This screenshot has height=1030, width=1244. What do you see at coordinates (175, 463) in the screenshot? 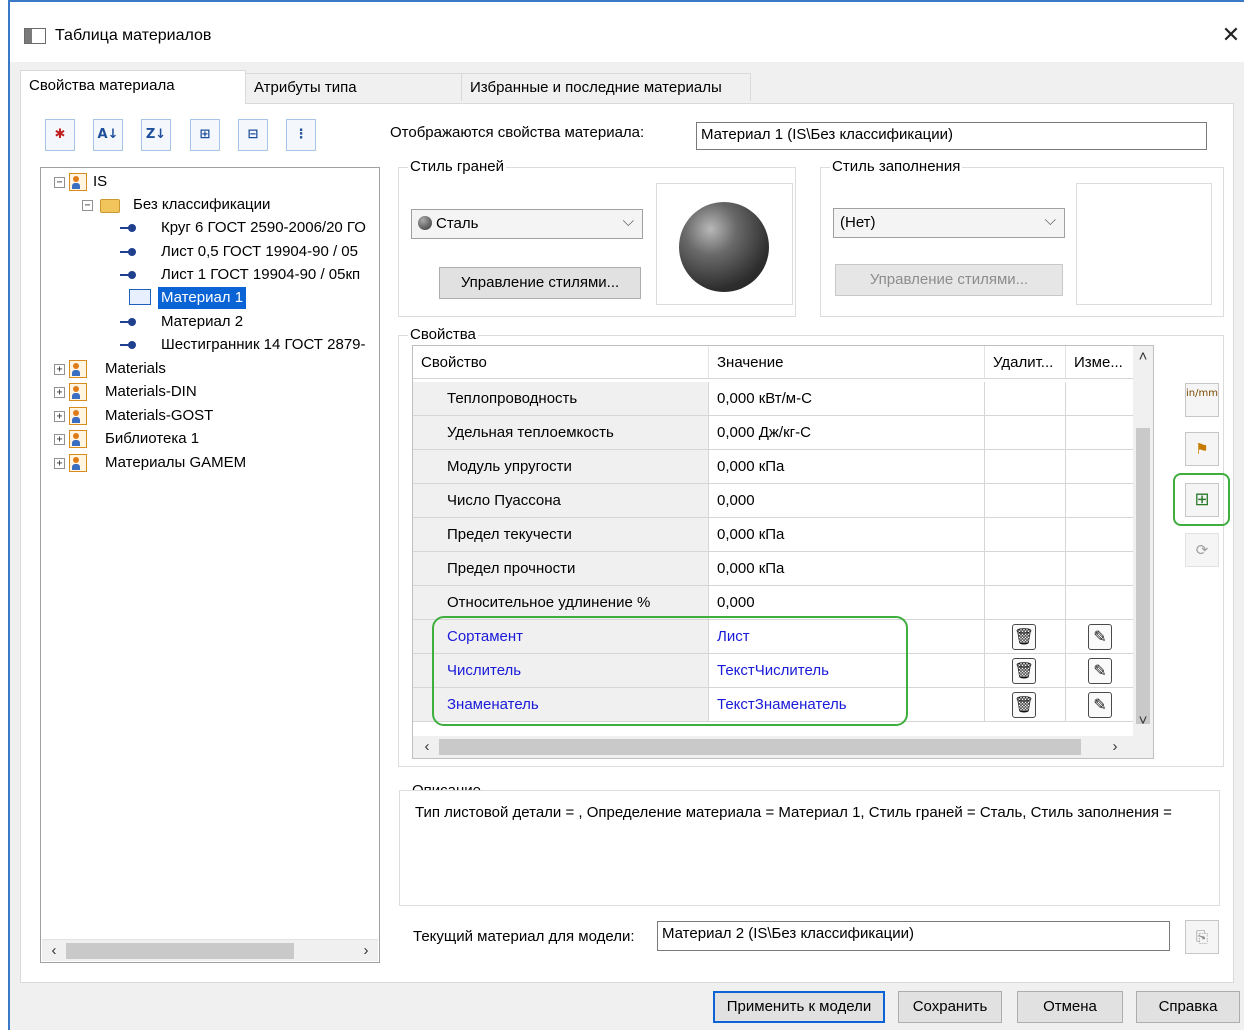
I see `tree-item-library: Материалы GAMEM` at bounding box center [175, 463].